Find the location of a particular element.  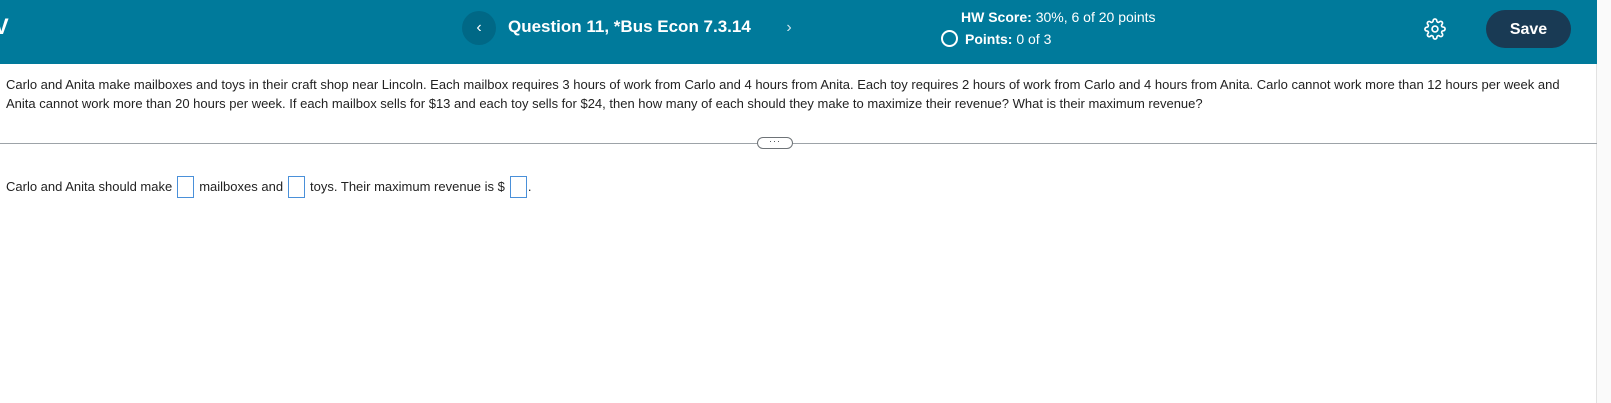

chevron-left-icon: ‹ is located at coordinates (479, 27).